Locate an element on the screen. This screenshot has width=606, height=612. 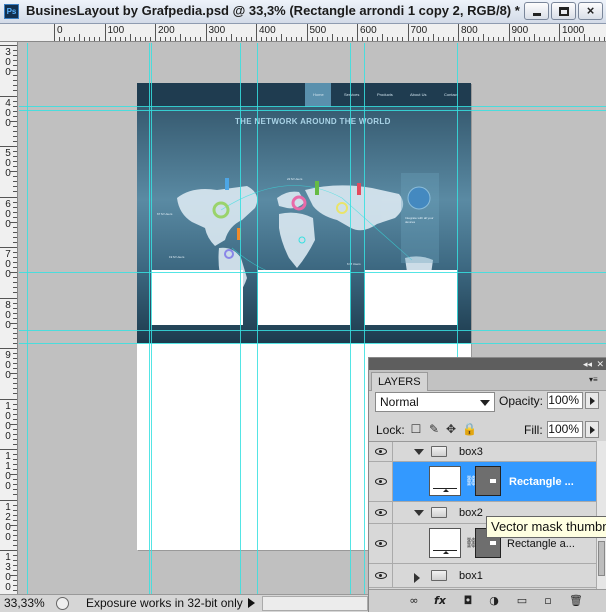
collapse-panel-icon: ◂◂ is located at coordinates (587, 364).